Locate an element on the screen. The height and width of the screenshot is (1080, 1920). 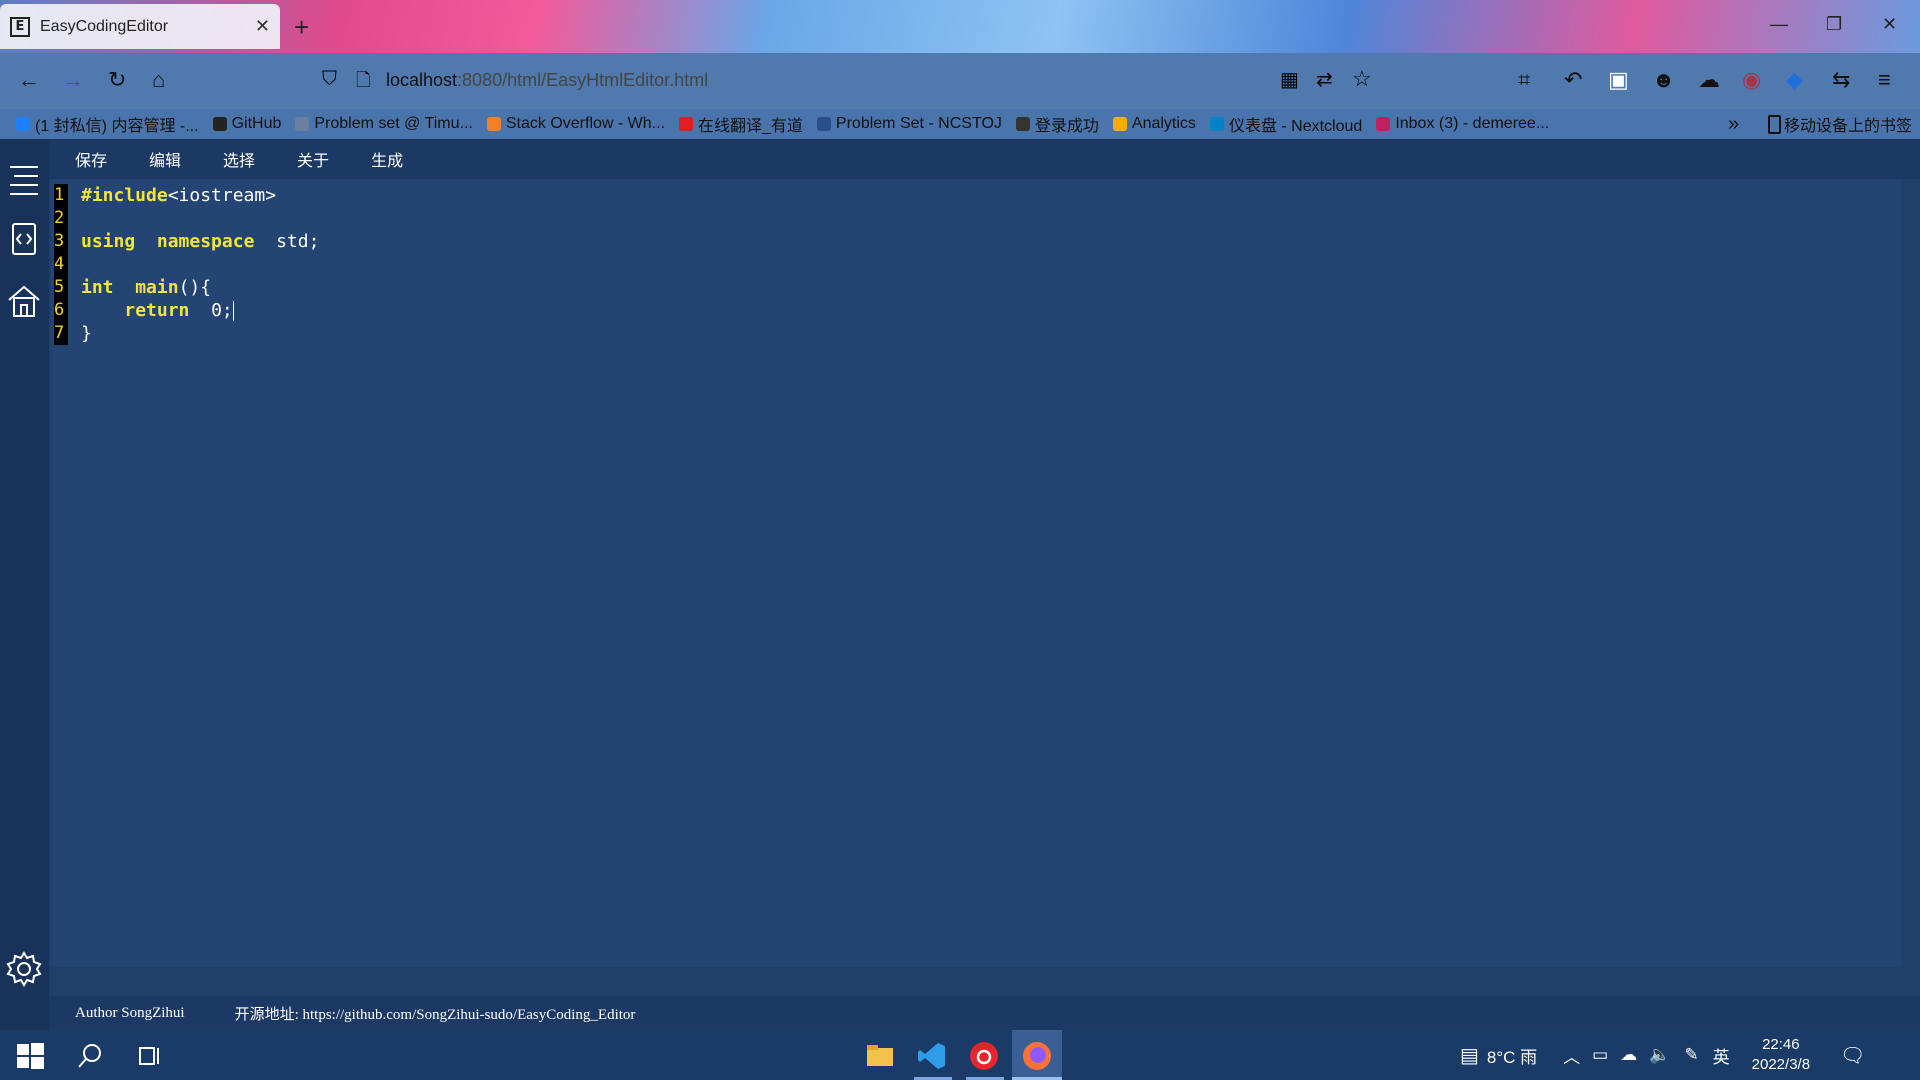
bookmark-label: 在线翻译_有道 is located at coordinates (750, 126).